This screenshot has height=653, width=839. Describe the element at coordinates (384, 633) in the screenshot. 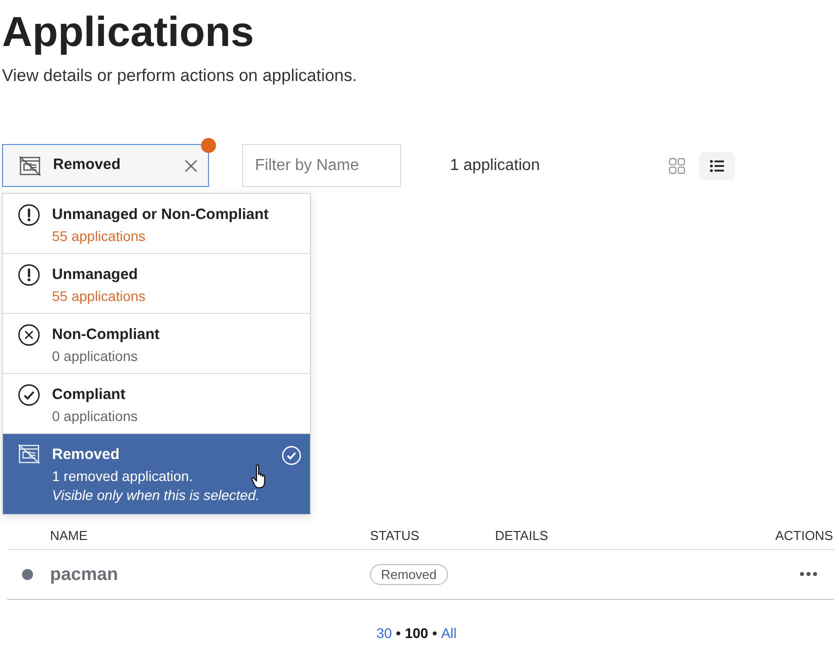

I see `page-size-link: 30` at that location.